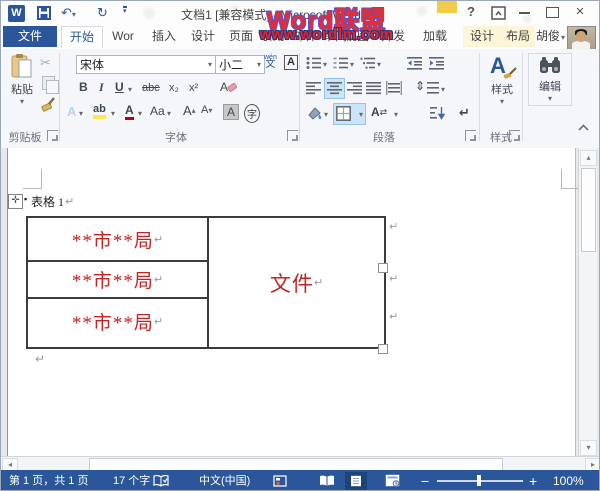 This screenshot has width=600, height=491. What do you see at coordinates (355, 88) in the screenshot?
I see `align-right-button` at bounding box center [355, 88].